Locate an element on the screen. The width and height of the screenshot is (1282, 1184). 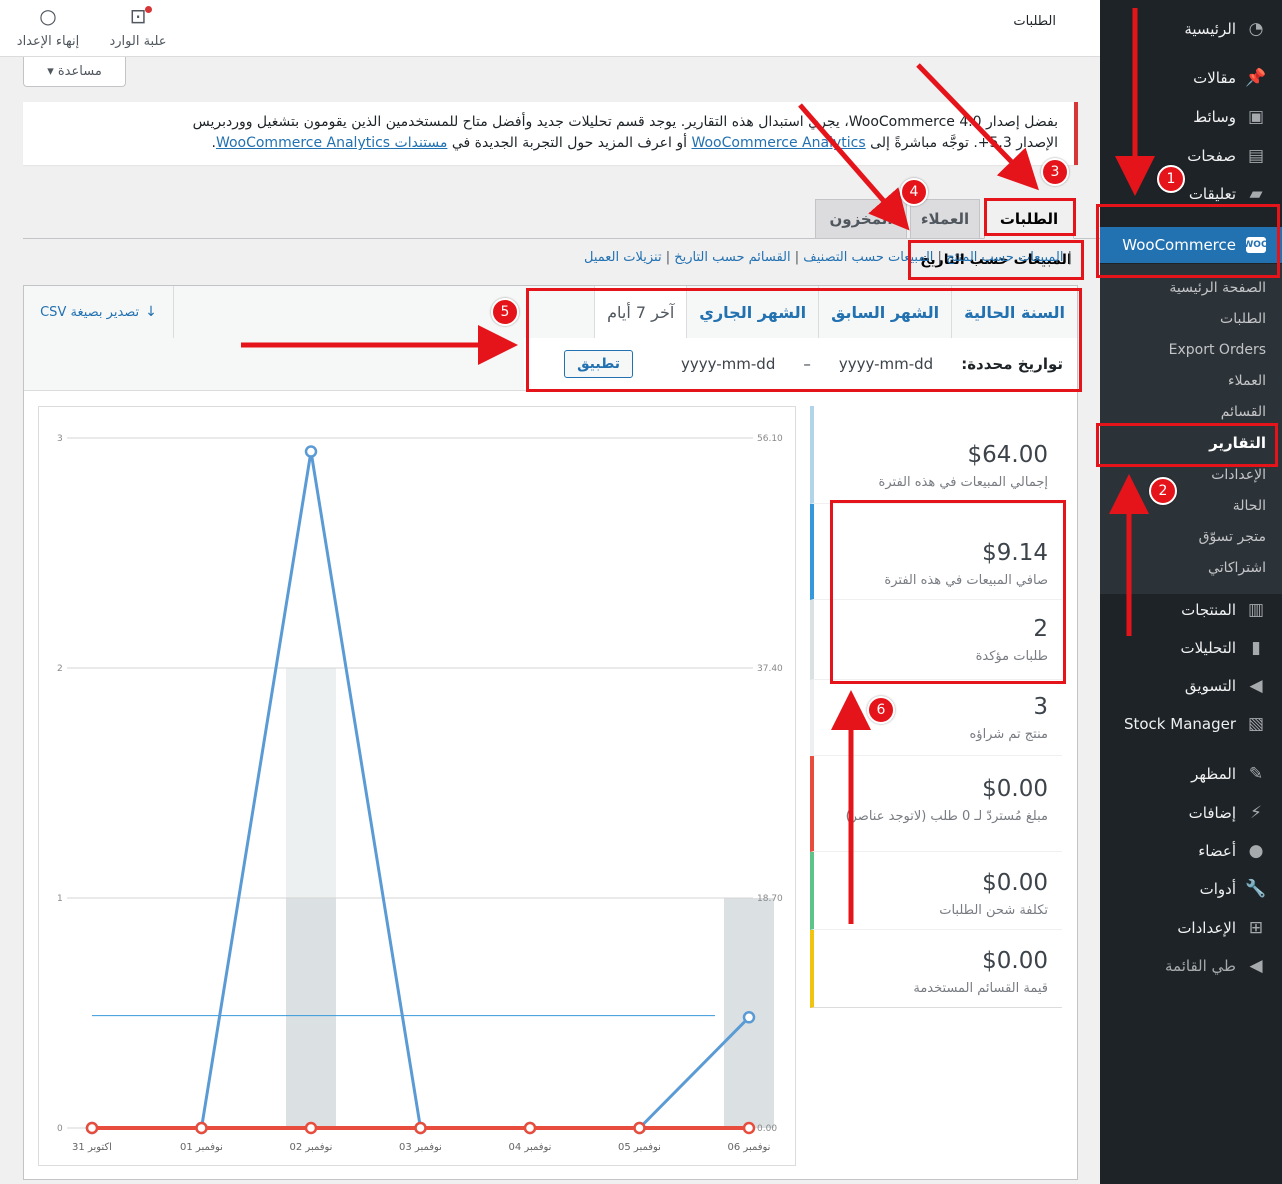
chart-right-tick-label: 37.40 is located at coordinates (770, 669).